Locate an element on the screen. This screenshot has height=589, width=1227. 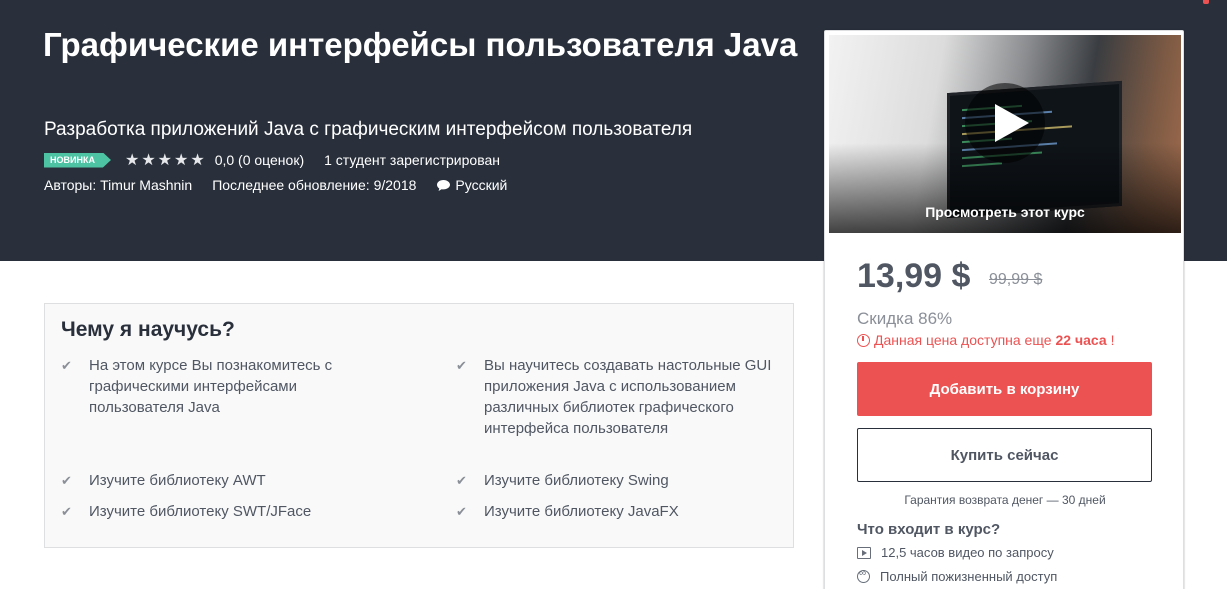
language: Русский is located at coordinates (471, 185).